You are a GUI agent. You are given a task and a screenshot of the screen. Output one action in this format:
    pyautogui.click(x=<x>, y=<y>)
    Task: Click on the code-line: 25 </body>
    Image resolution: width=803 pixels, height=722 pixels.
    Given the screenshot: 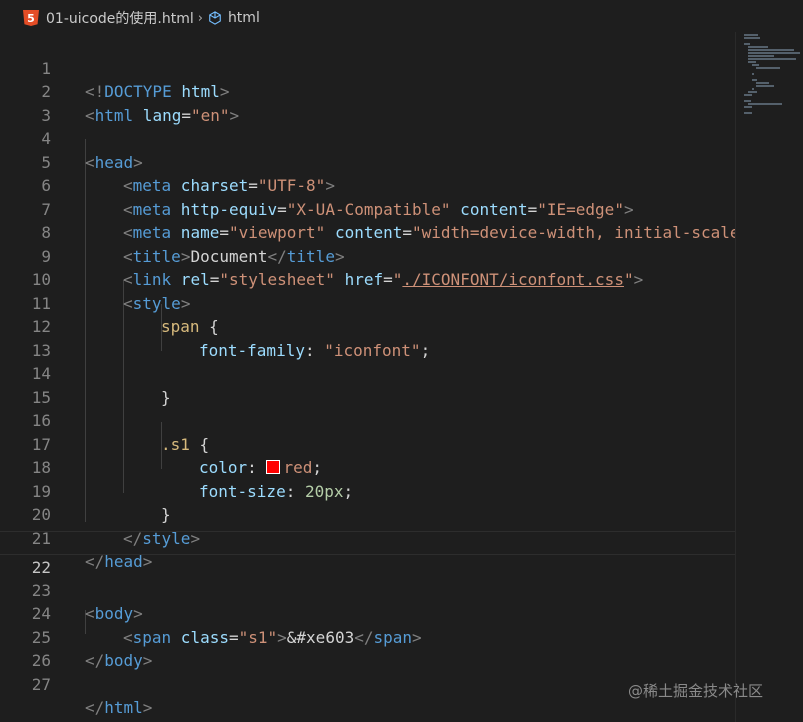 What is the action you would take?
    pyautogui.click(x=367, y=636)
    